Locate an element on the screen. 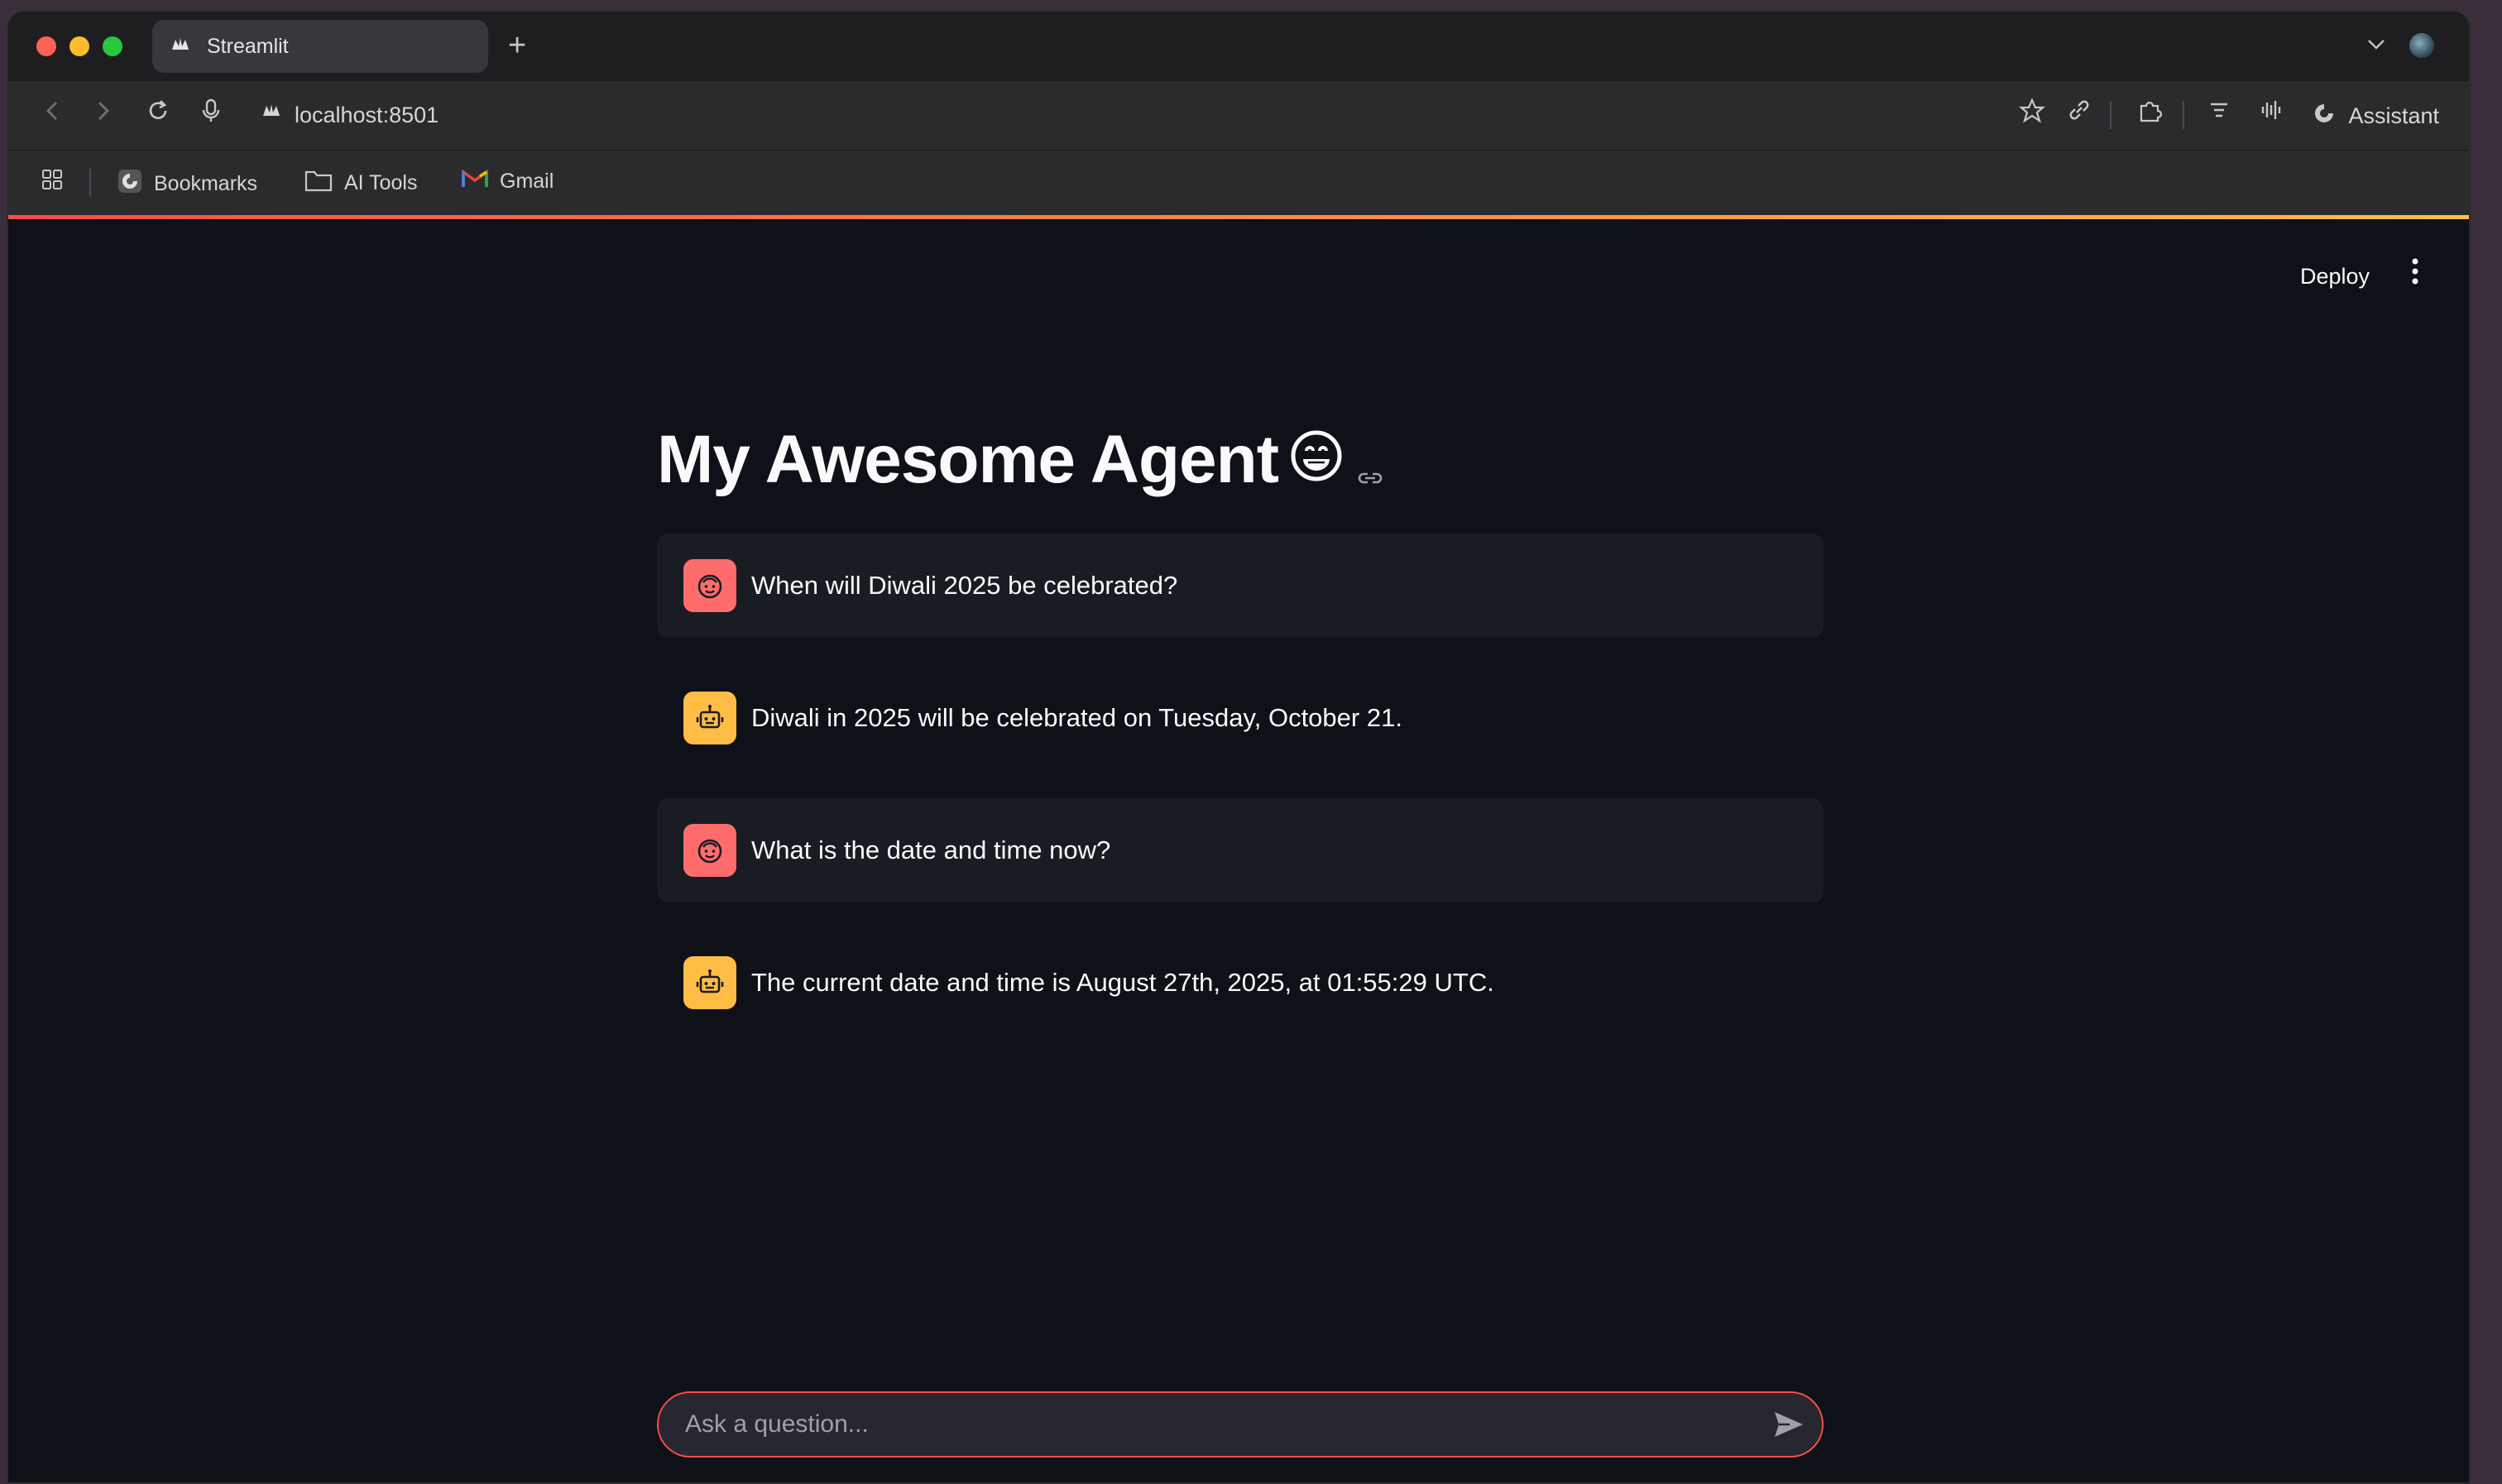 This screenshot has width=2502, height=1484. reload-icon is located at coordinates (158, 114).